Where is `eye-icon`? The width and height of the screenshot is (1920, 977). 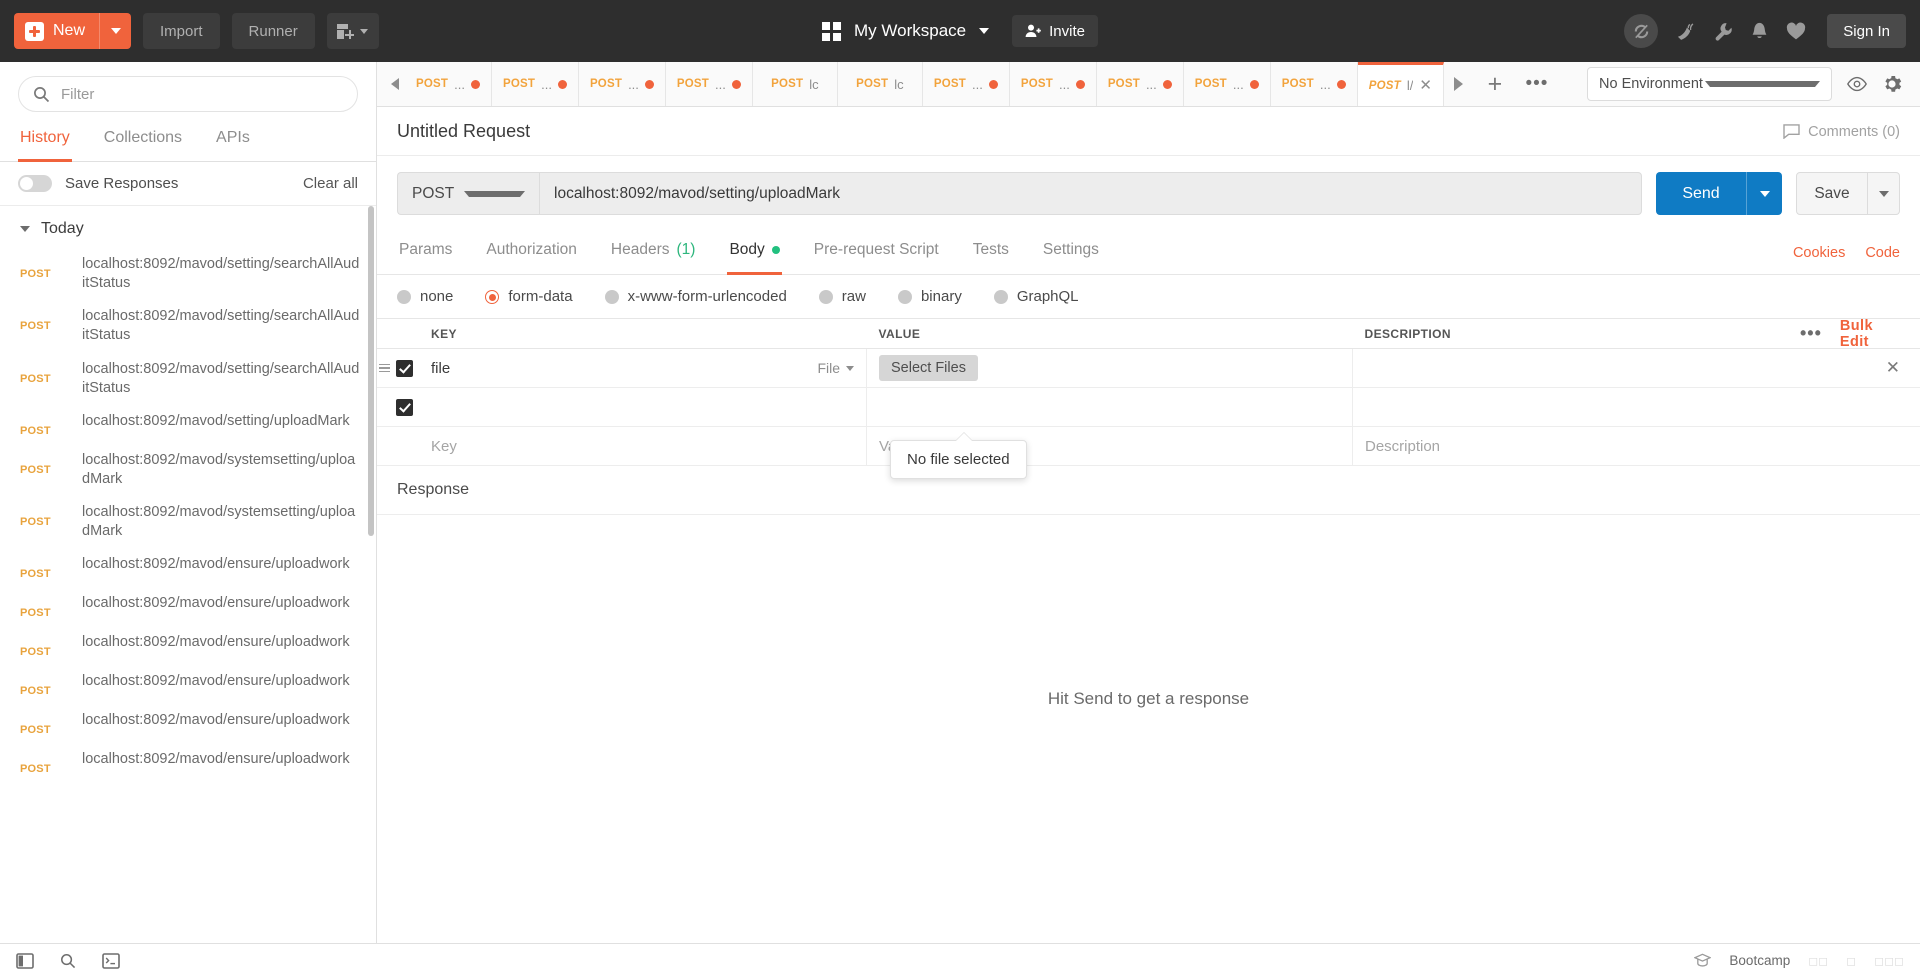
eye-icon is located at coordinates (1857, 84).